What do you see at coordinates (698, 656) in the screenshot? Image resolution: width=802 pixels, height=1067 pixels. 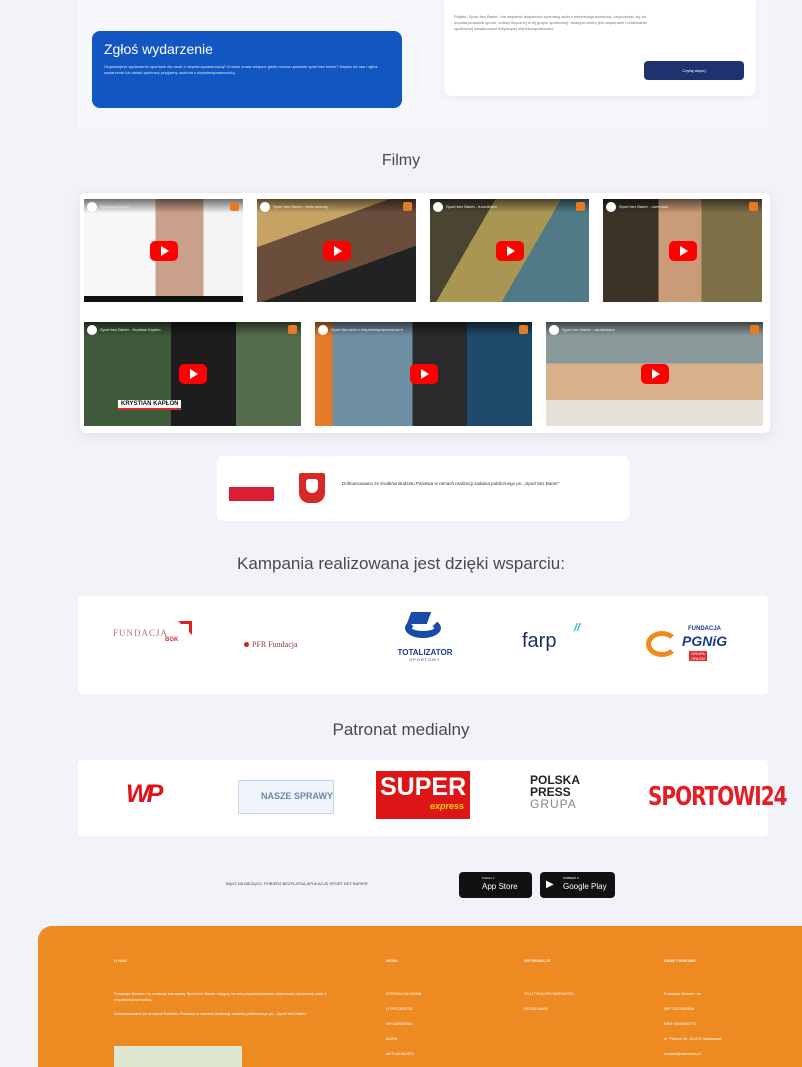 I see `logo-text: GRUPA ORLEN` at bounding box center [698, 656].